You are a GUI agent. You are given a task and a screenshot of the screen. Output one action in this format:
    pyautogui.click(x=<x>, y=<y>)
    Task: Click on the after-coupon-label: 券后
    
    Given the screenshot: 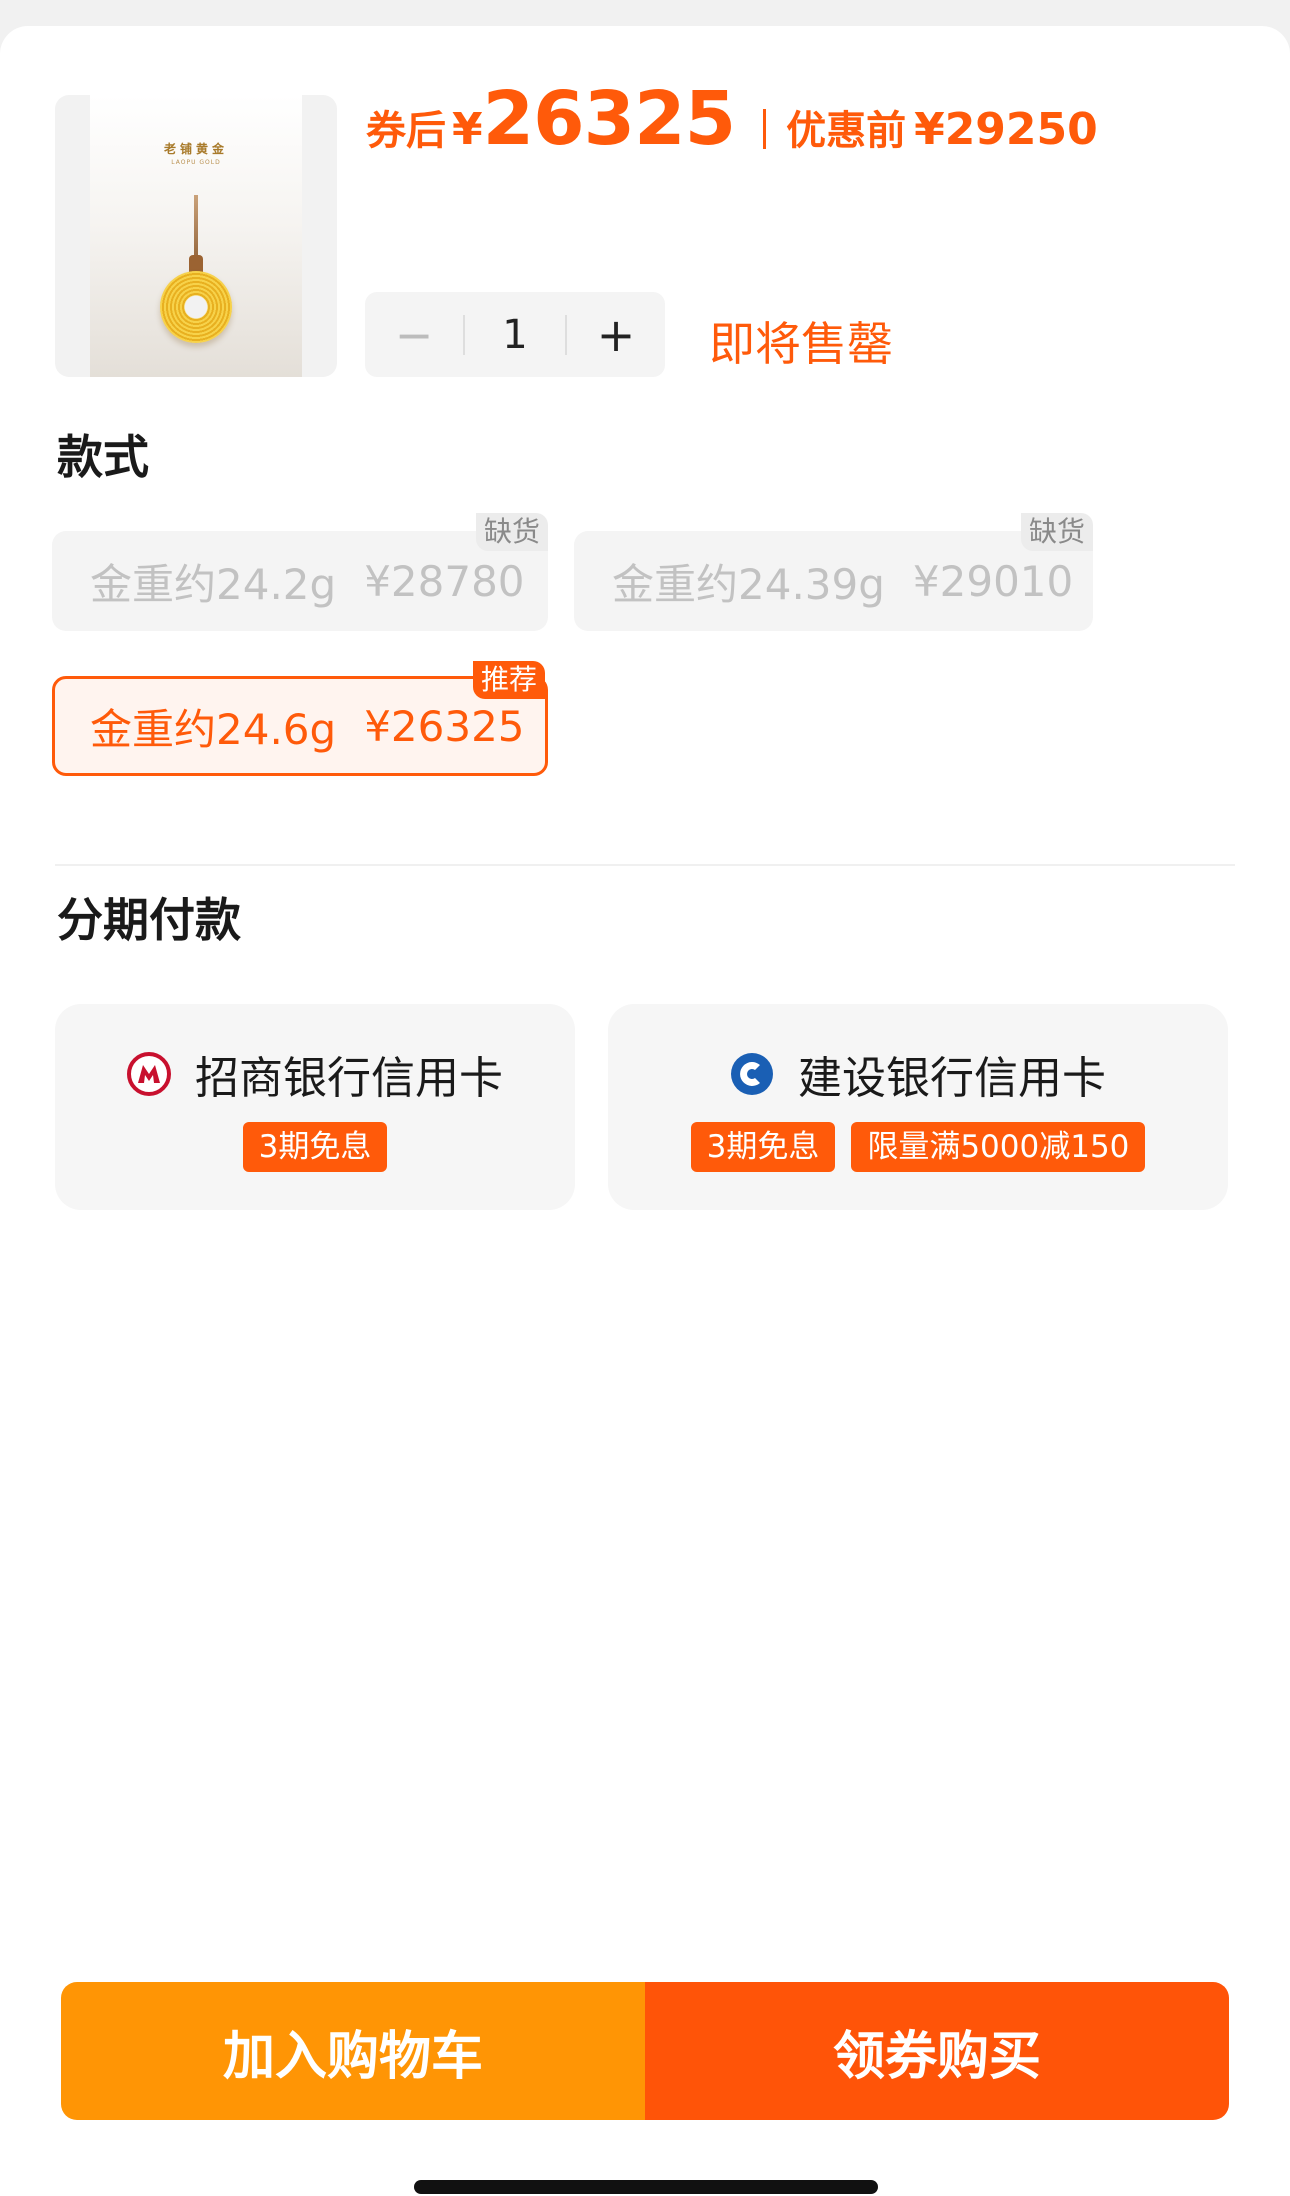 What is the action you would take?
    pyautogui.click(x=406, y=131)
    